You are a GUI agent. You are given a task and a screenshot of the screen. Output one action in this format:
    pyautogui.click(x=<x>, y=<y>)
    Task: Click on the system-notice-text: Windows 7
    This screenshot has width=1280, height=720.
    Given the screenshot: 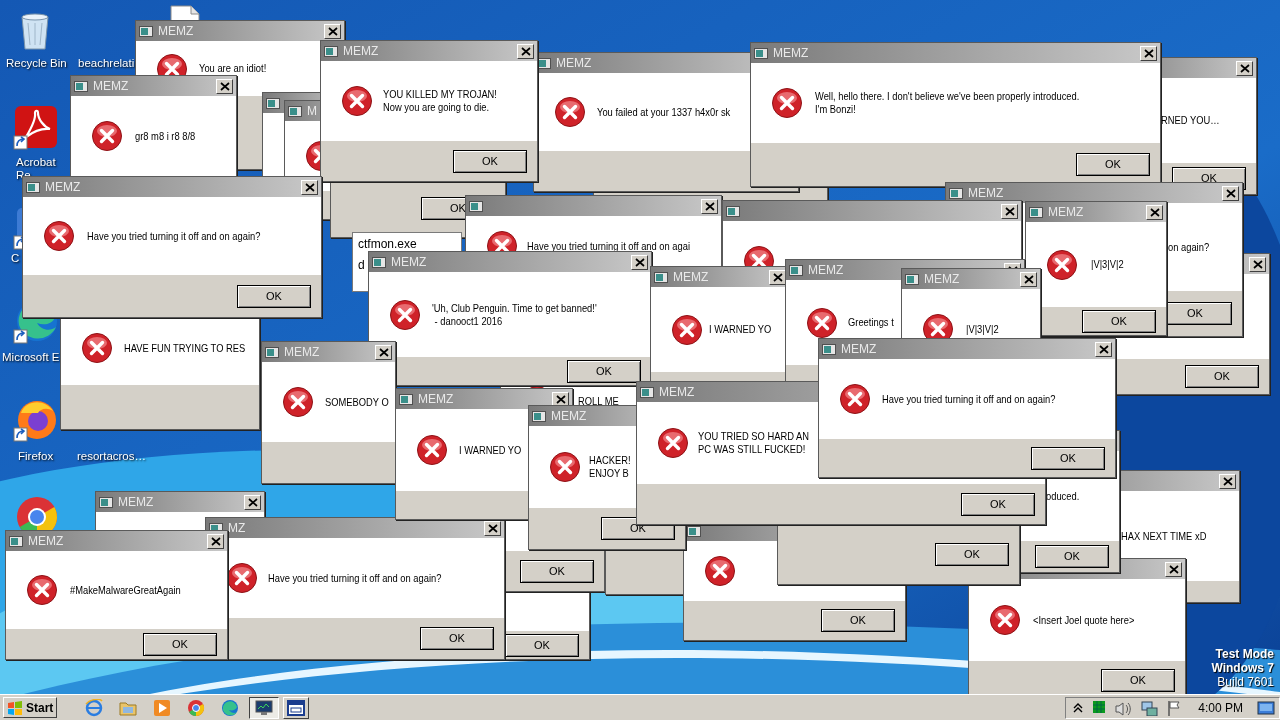 What is the action you would take?
    pyautogui.click(x=1242, y=668)
    